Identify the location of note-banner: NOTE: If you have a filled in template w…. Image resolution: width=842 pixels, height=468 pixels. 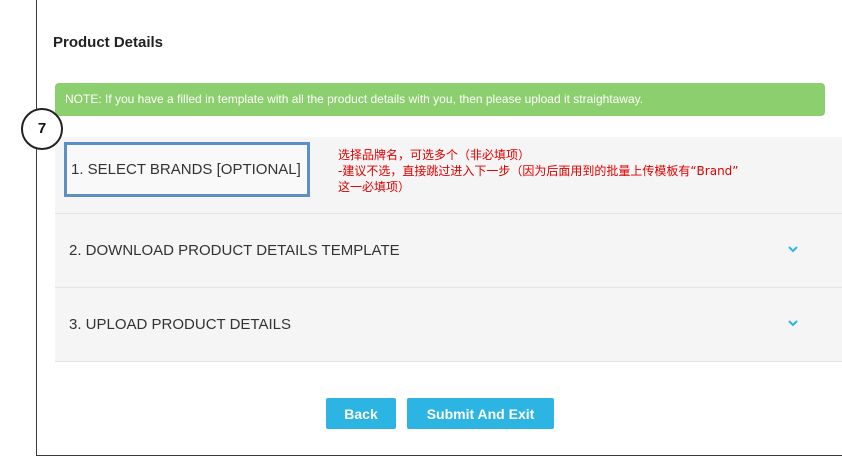
(440, 99).